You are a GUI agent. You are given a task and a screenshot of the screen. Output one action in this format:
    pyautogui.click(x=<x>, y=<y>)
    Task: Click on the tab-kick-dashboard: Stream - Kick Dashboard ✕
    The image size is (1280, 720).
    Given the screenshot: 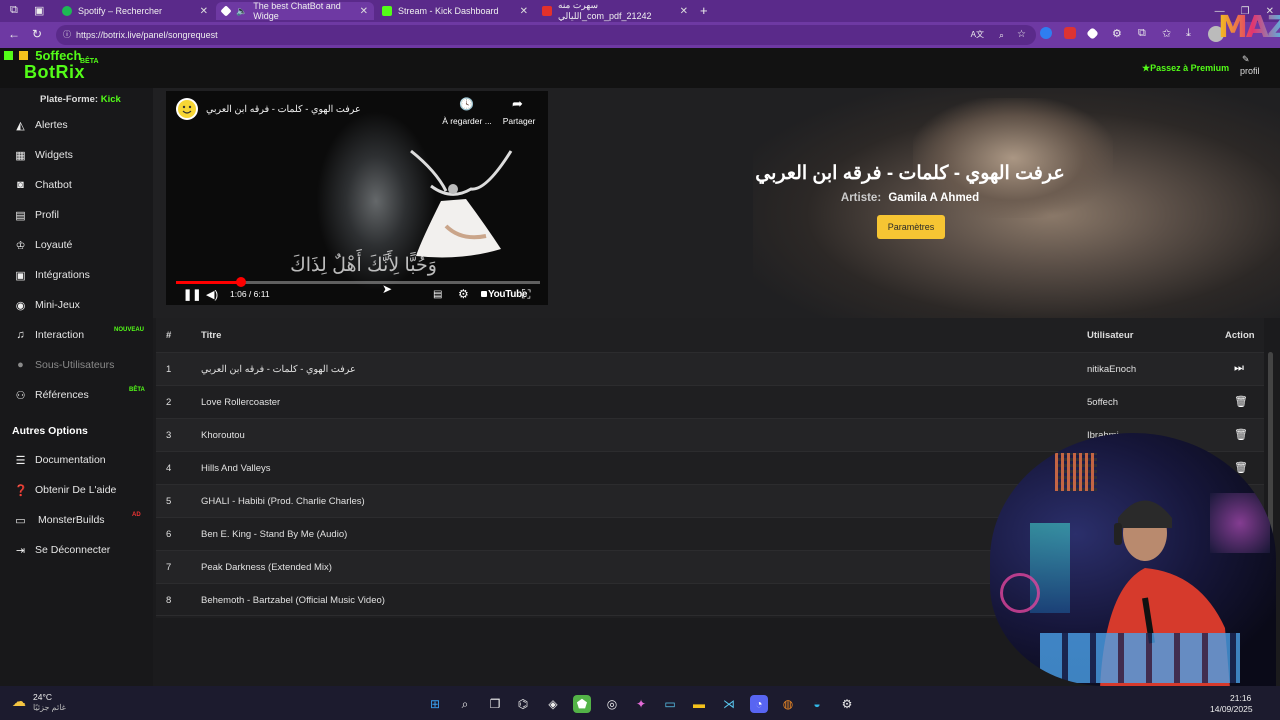 What is the action you would take?
    pyautogui.click(x=455, y=11)
    